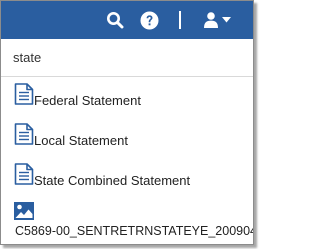 The width and height of the screenshot is (320, 249). What do you see at coordinates (180, 20) in the screenshot?
I see `toolbar-divider` at bounding box center [180, 20].